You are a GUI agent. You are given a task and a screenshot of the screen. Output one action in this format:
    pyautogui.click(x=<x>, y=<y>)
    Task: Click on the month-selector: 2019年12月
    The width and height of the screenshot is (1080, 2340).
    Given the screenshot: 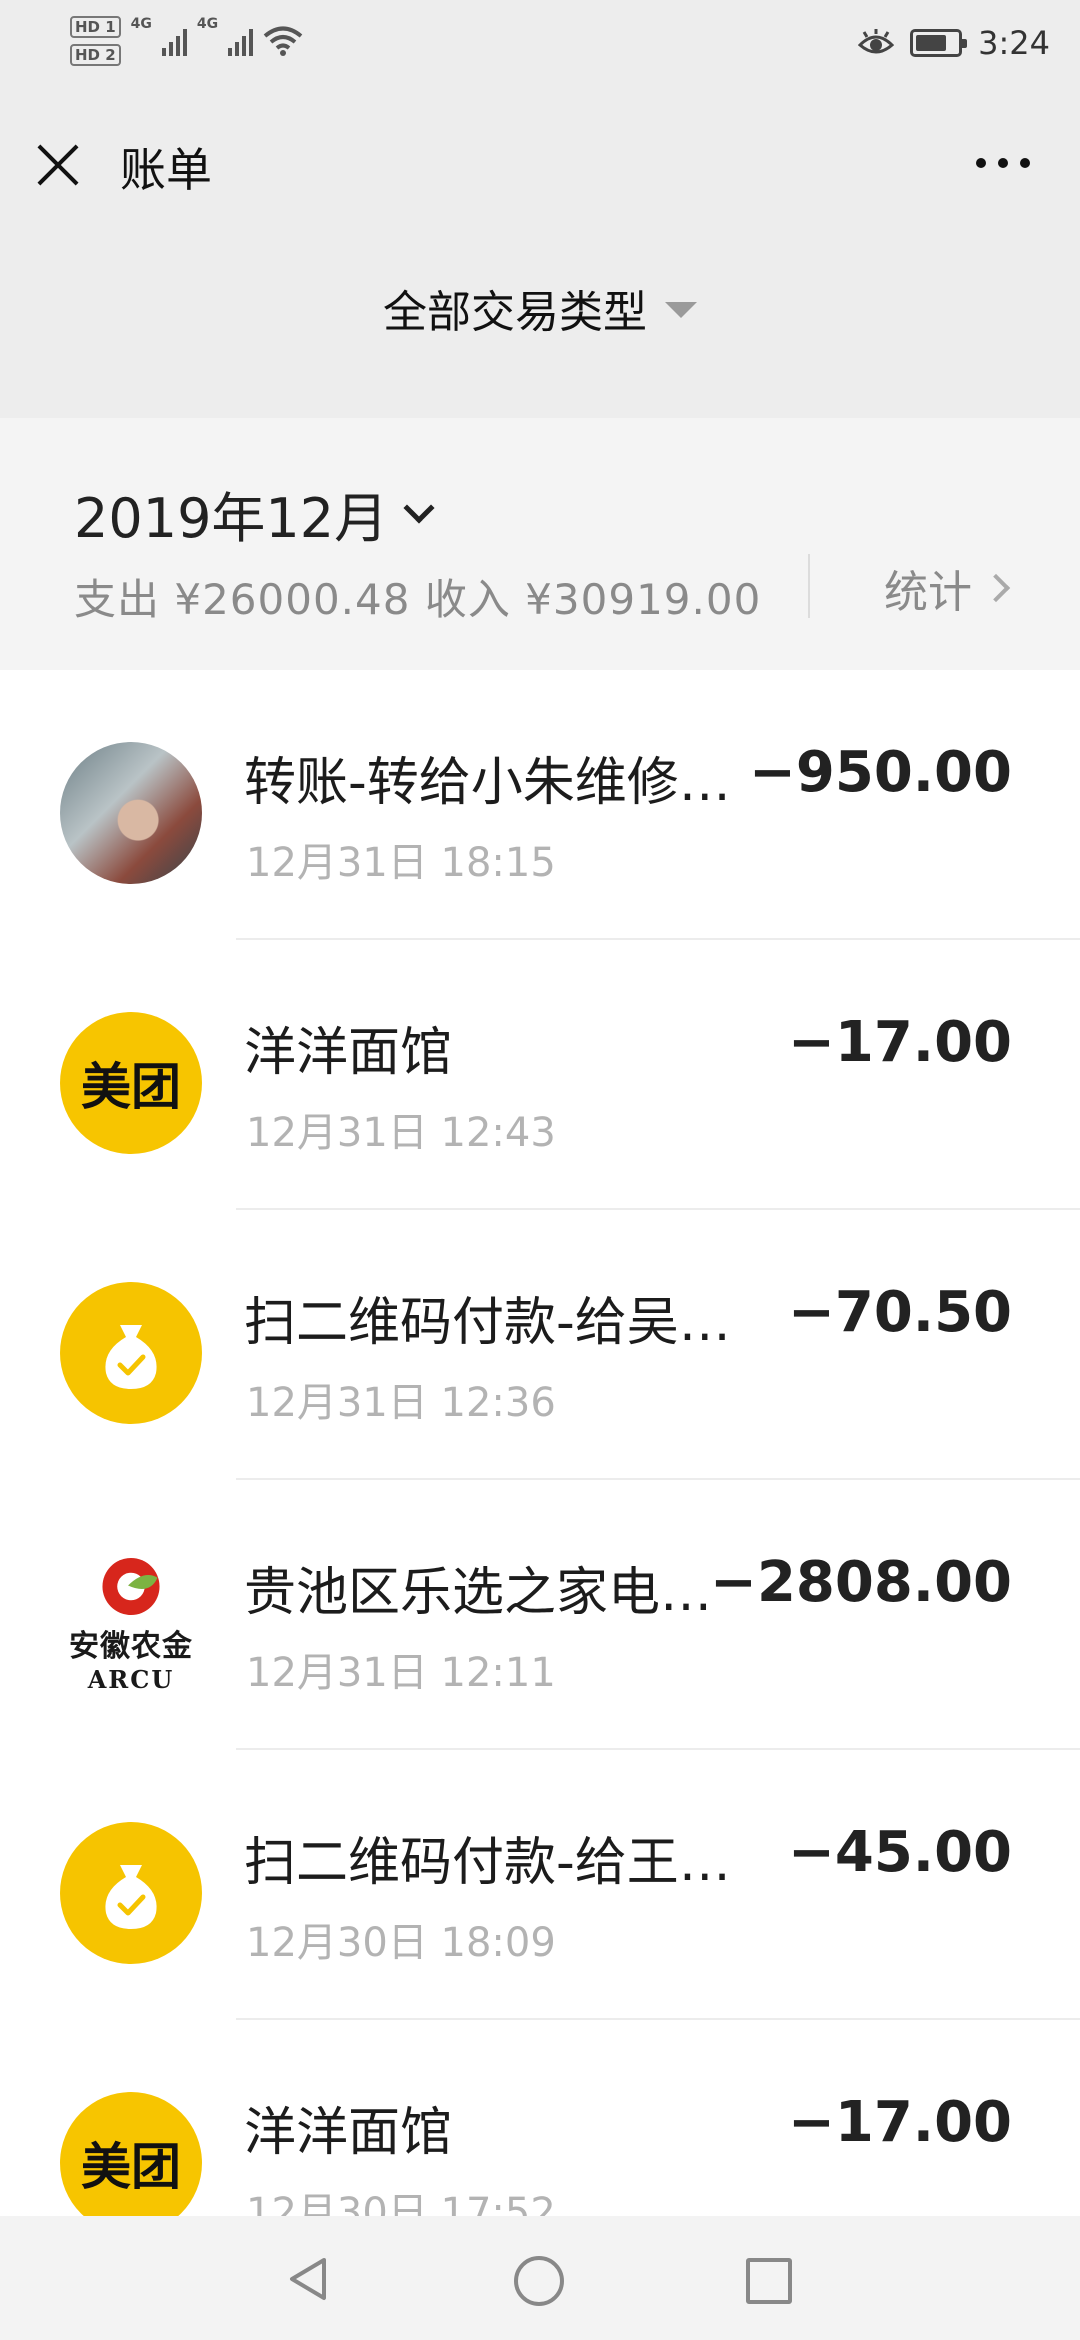 What is the action you would take?
    pyautogui.click(x=254, y=513)
    